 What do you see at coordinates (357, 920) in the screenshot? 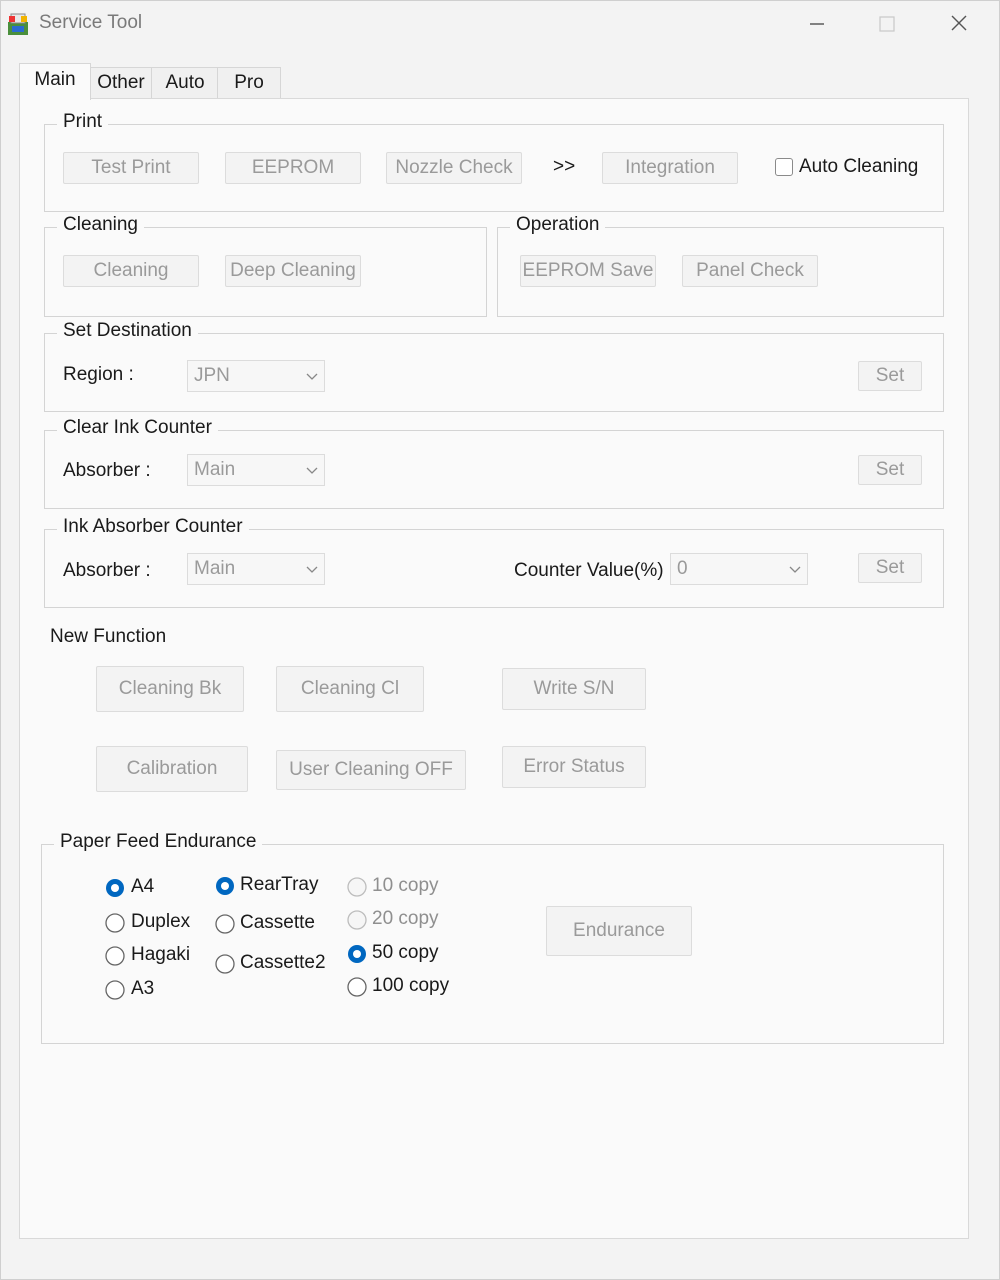
I see `radio-20-copy` at bounding box center [357, 920].